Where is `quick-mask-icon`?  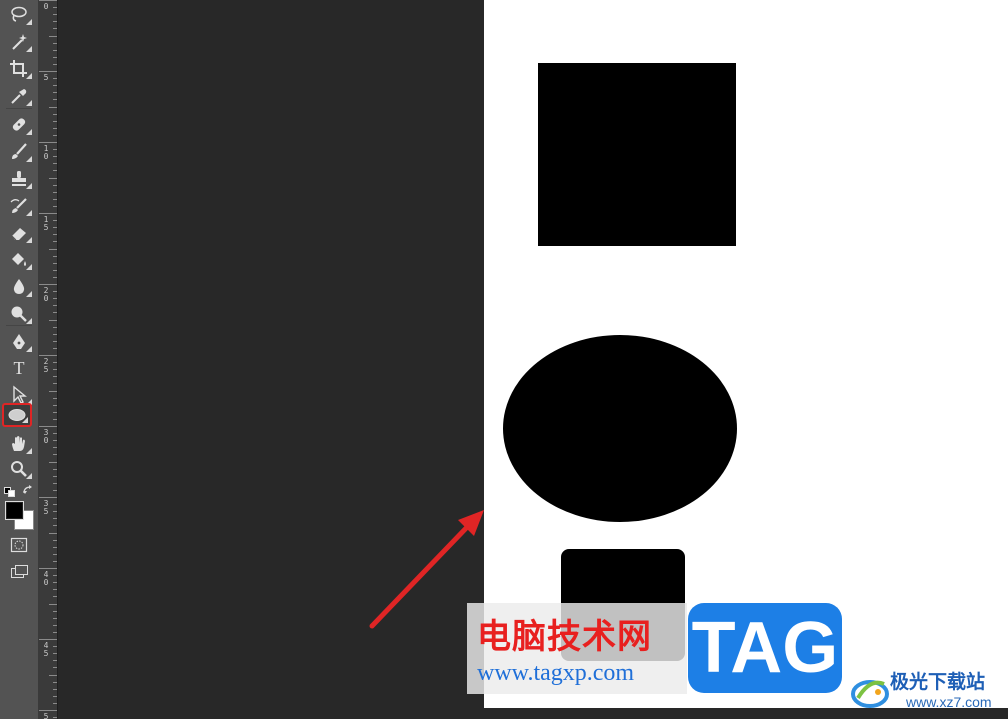 quick-mask-icon is located at coordinates (19, 545).